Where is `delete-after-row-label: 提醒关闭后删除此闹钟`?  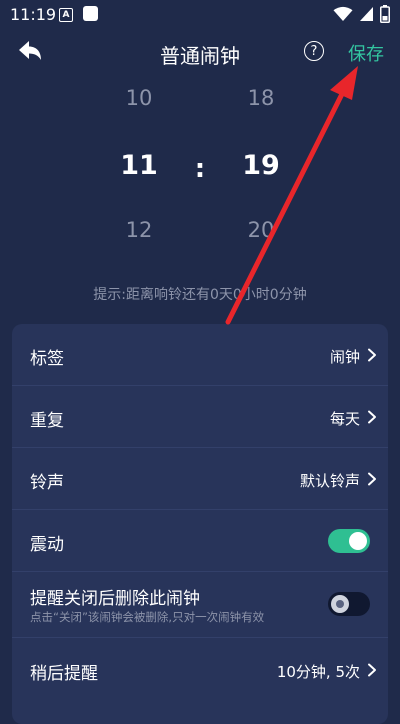 delete-after-row-label: 提醒关闭后删除此闹钟 is located at coordinates (115, 599).